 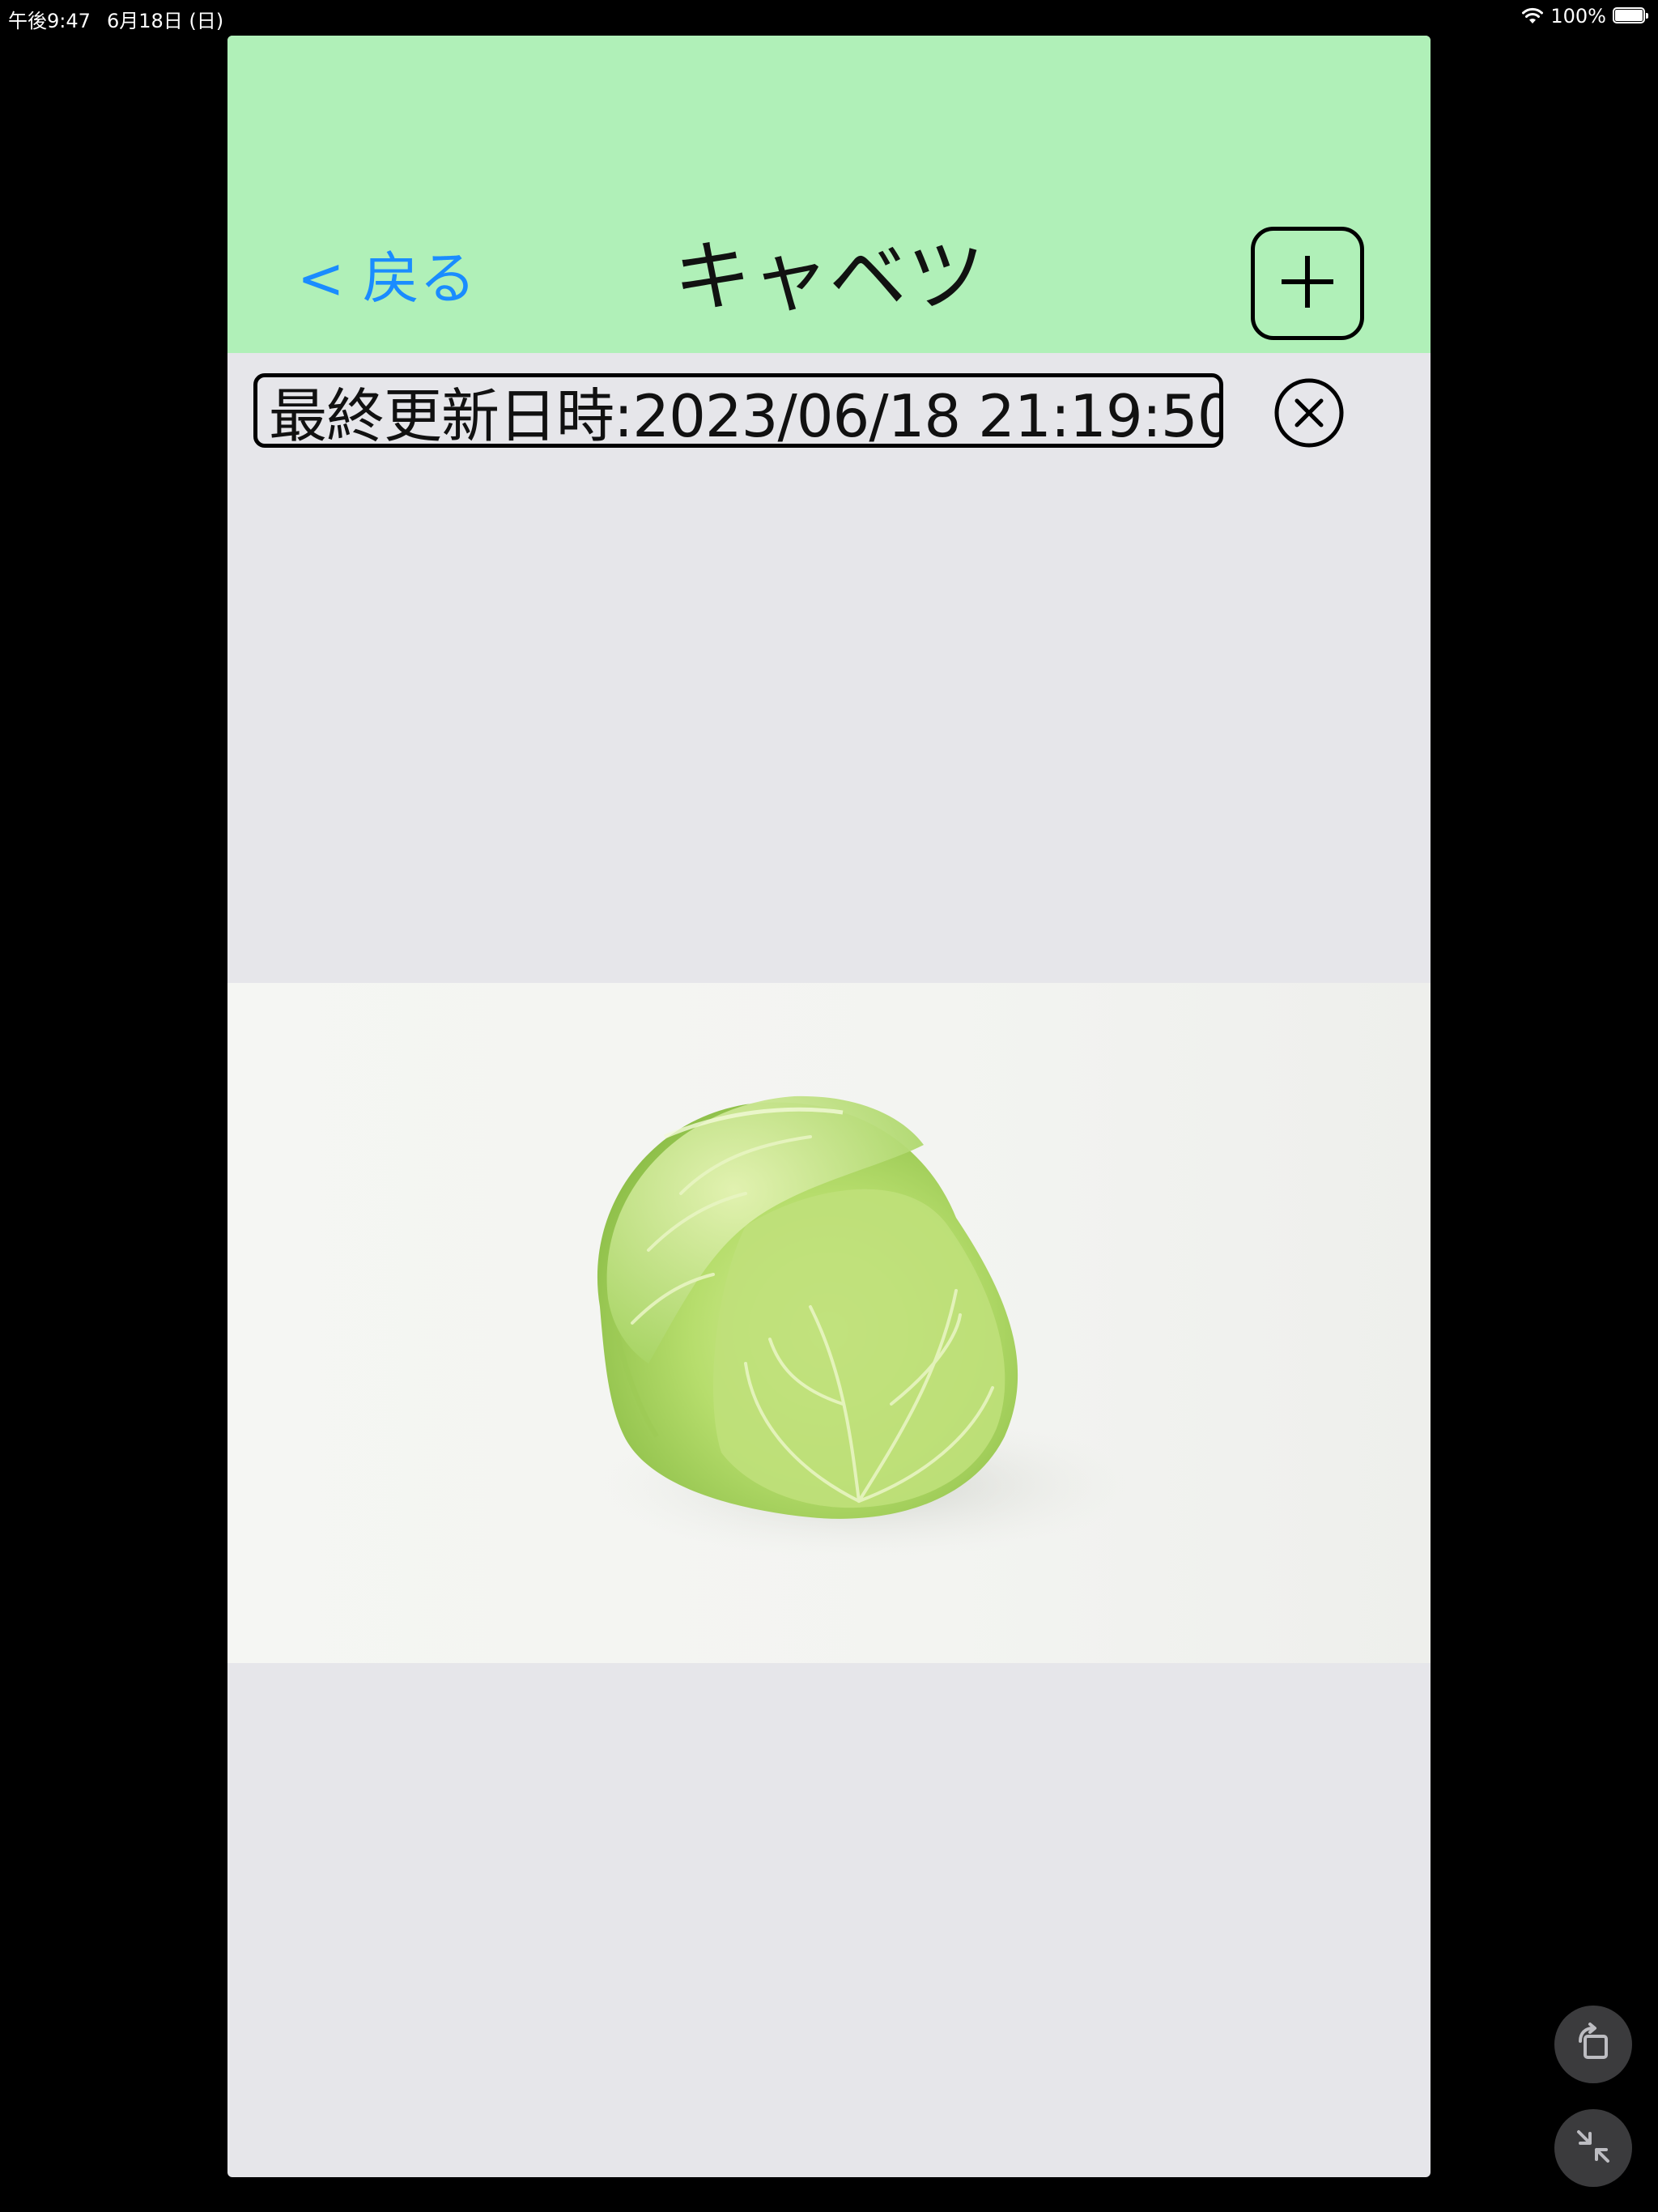 I want to click on rotate-screen-icon, so click(x=1593, y=2045).